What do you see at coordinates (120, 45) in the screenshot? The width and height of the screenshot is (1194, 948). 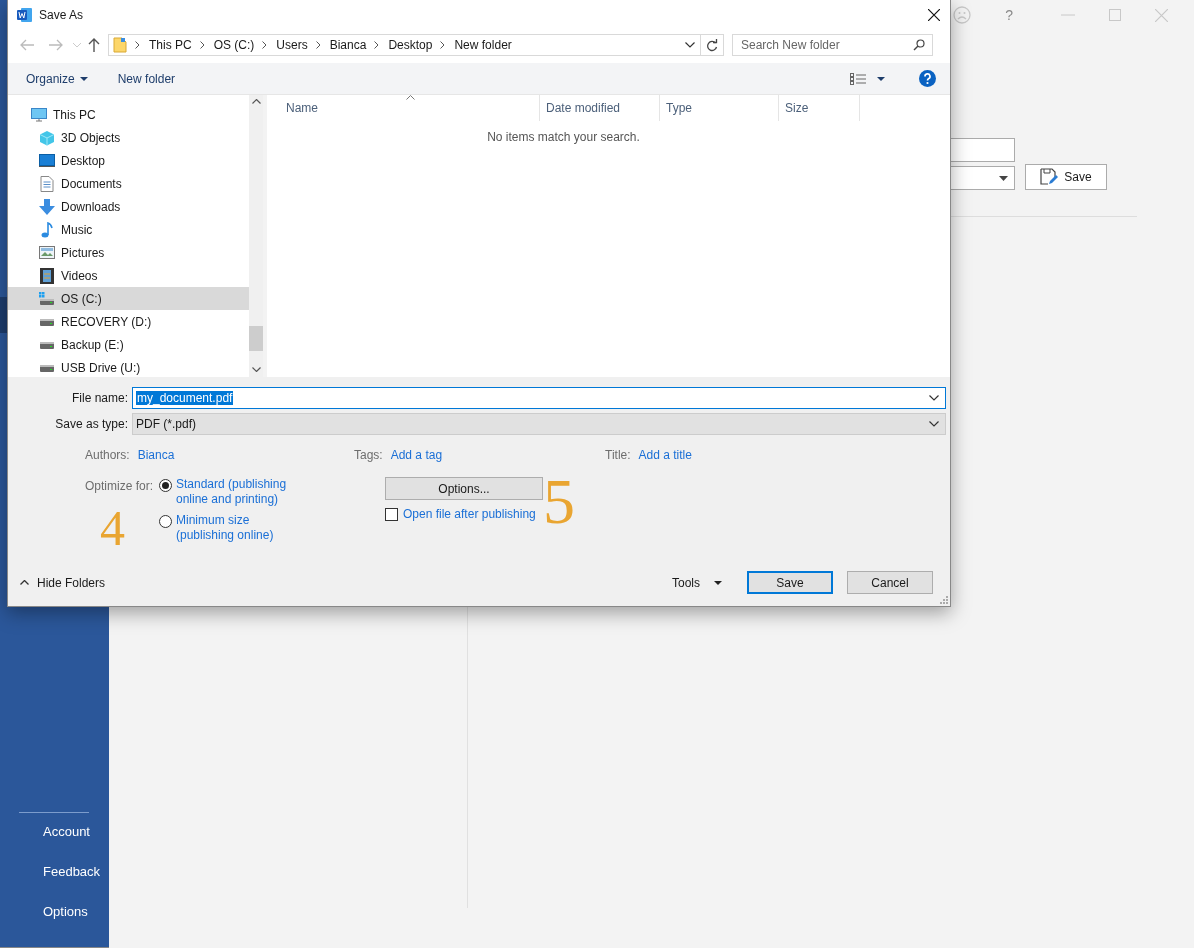 I see `folder-icon` at bounding box center [120, 45].